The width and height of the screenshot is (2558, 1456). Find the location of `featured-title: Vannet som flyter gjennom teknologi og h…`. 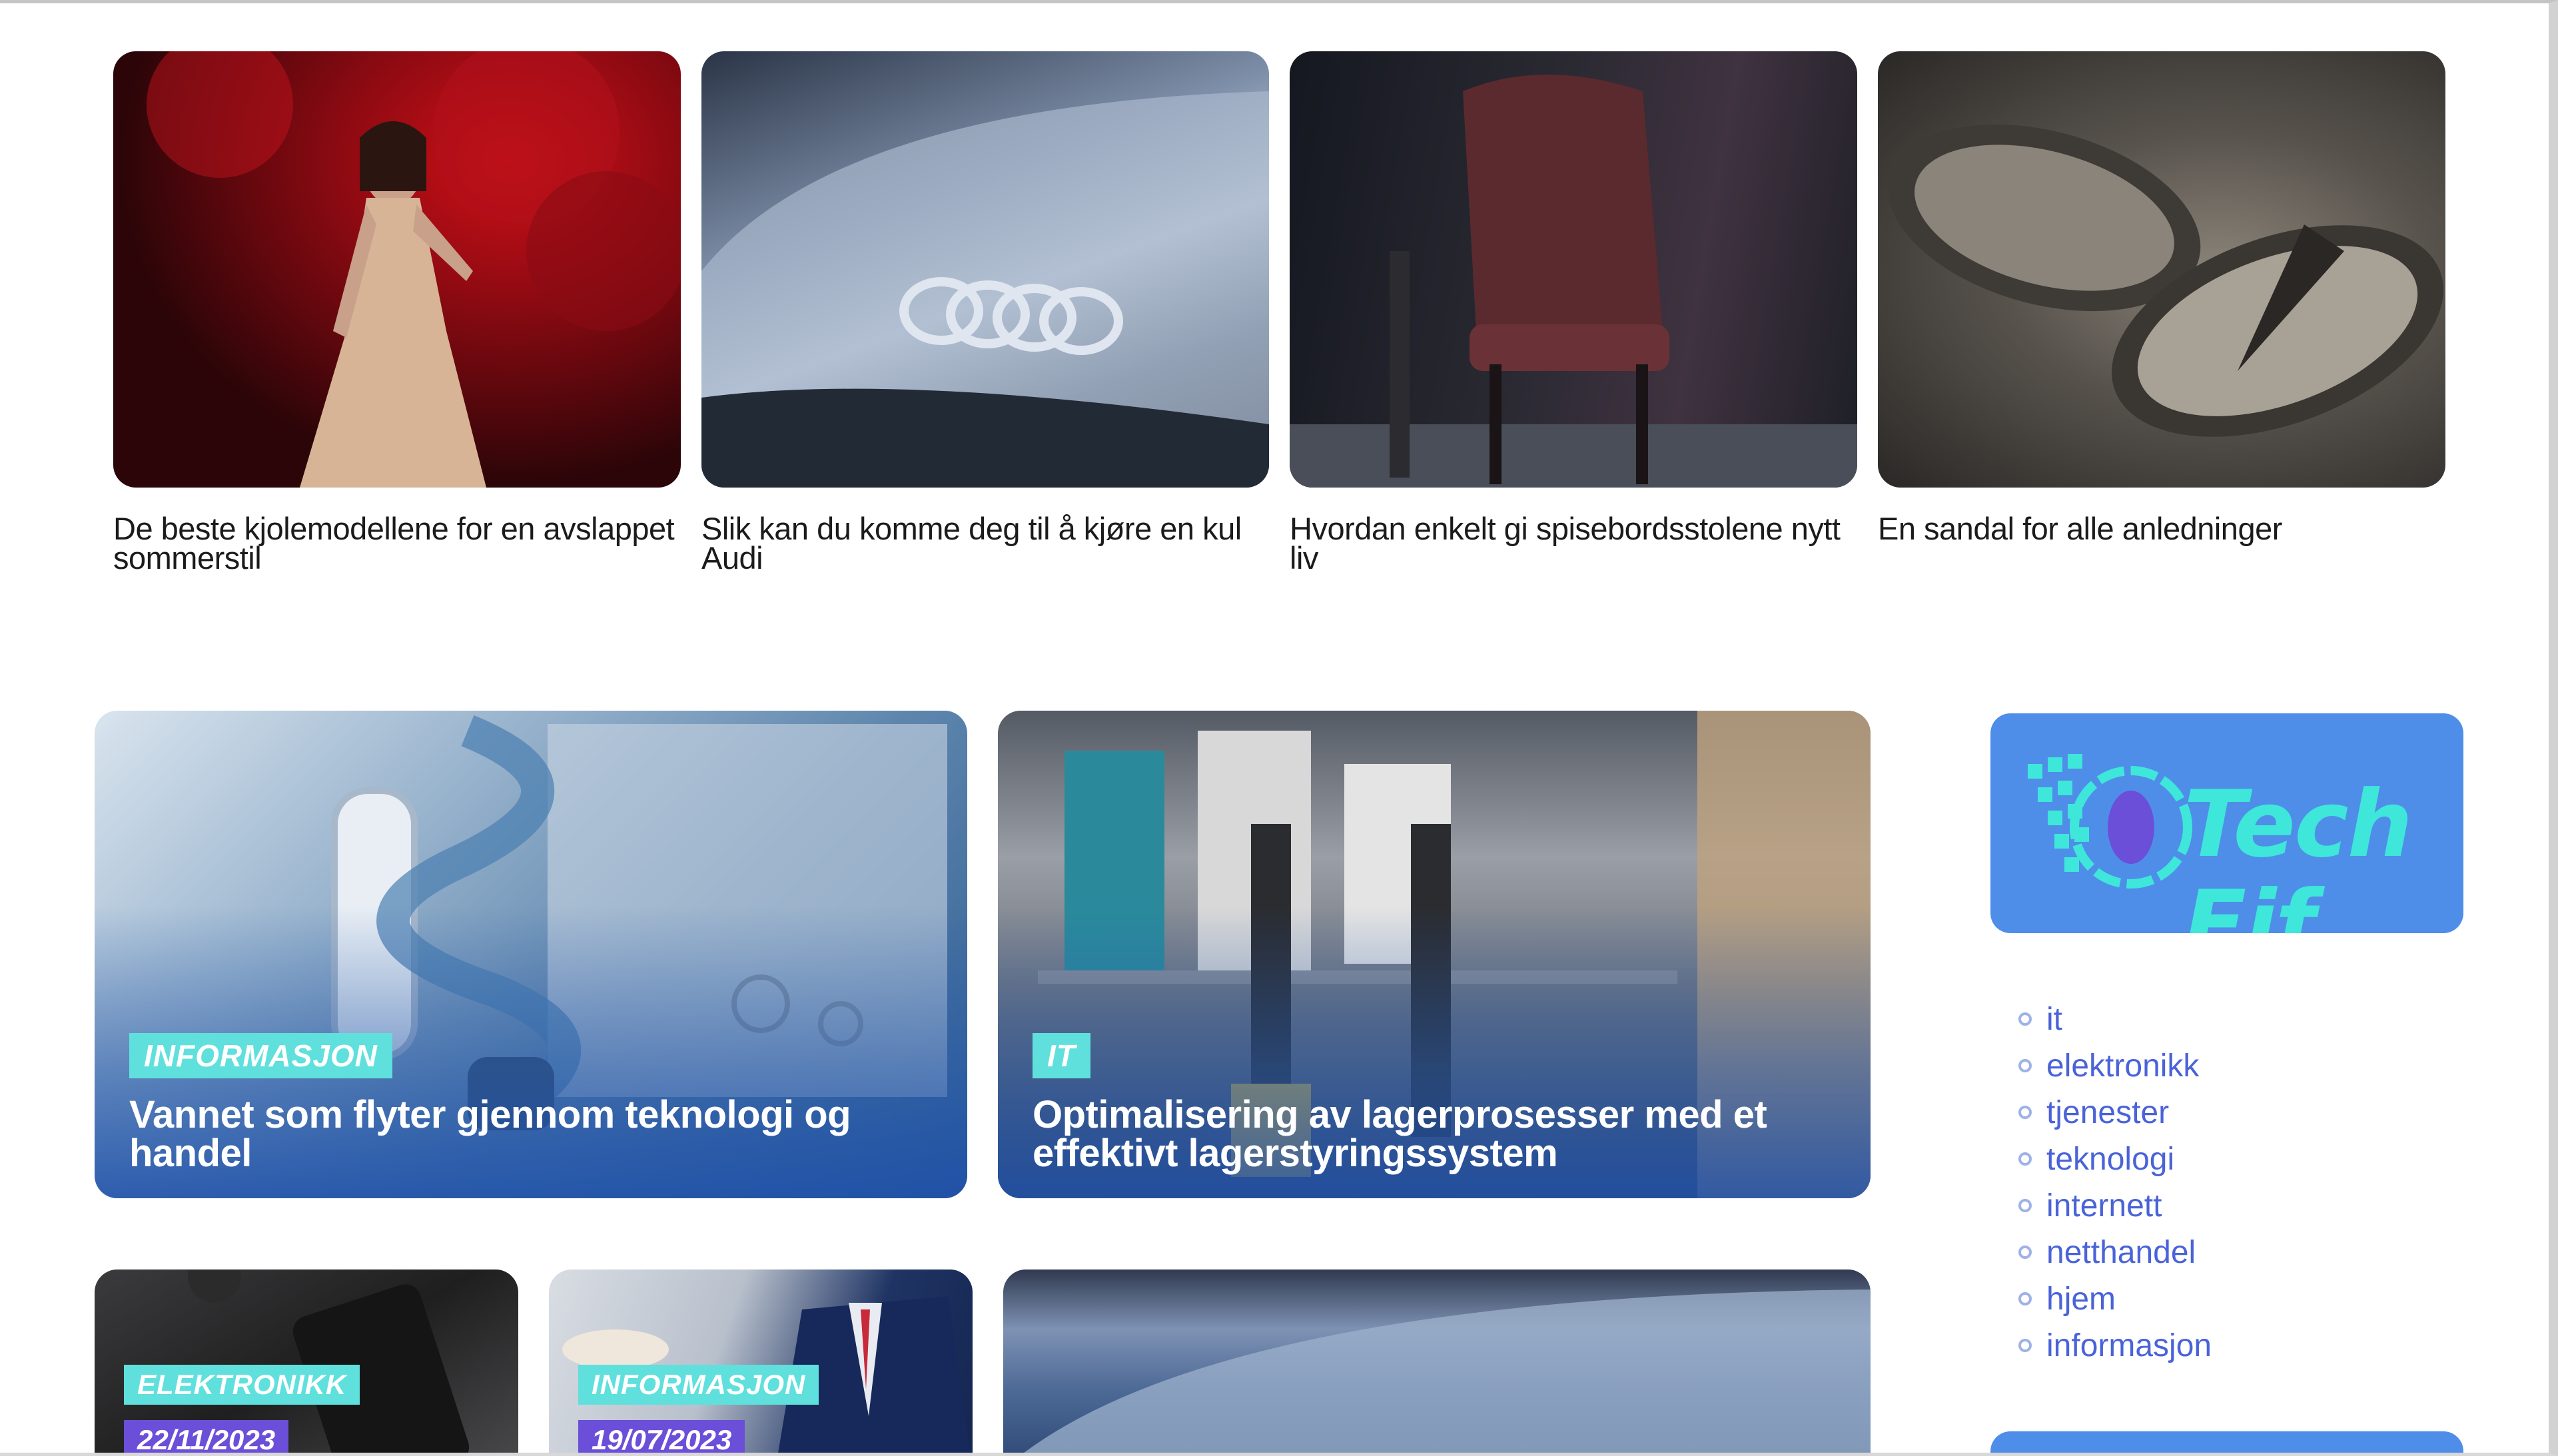

featured-title: Vannet som flyter gjennom teknologi og h… is located at coordinates (521, 1134).